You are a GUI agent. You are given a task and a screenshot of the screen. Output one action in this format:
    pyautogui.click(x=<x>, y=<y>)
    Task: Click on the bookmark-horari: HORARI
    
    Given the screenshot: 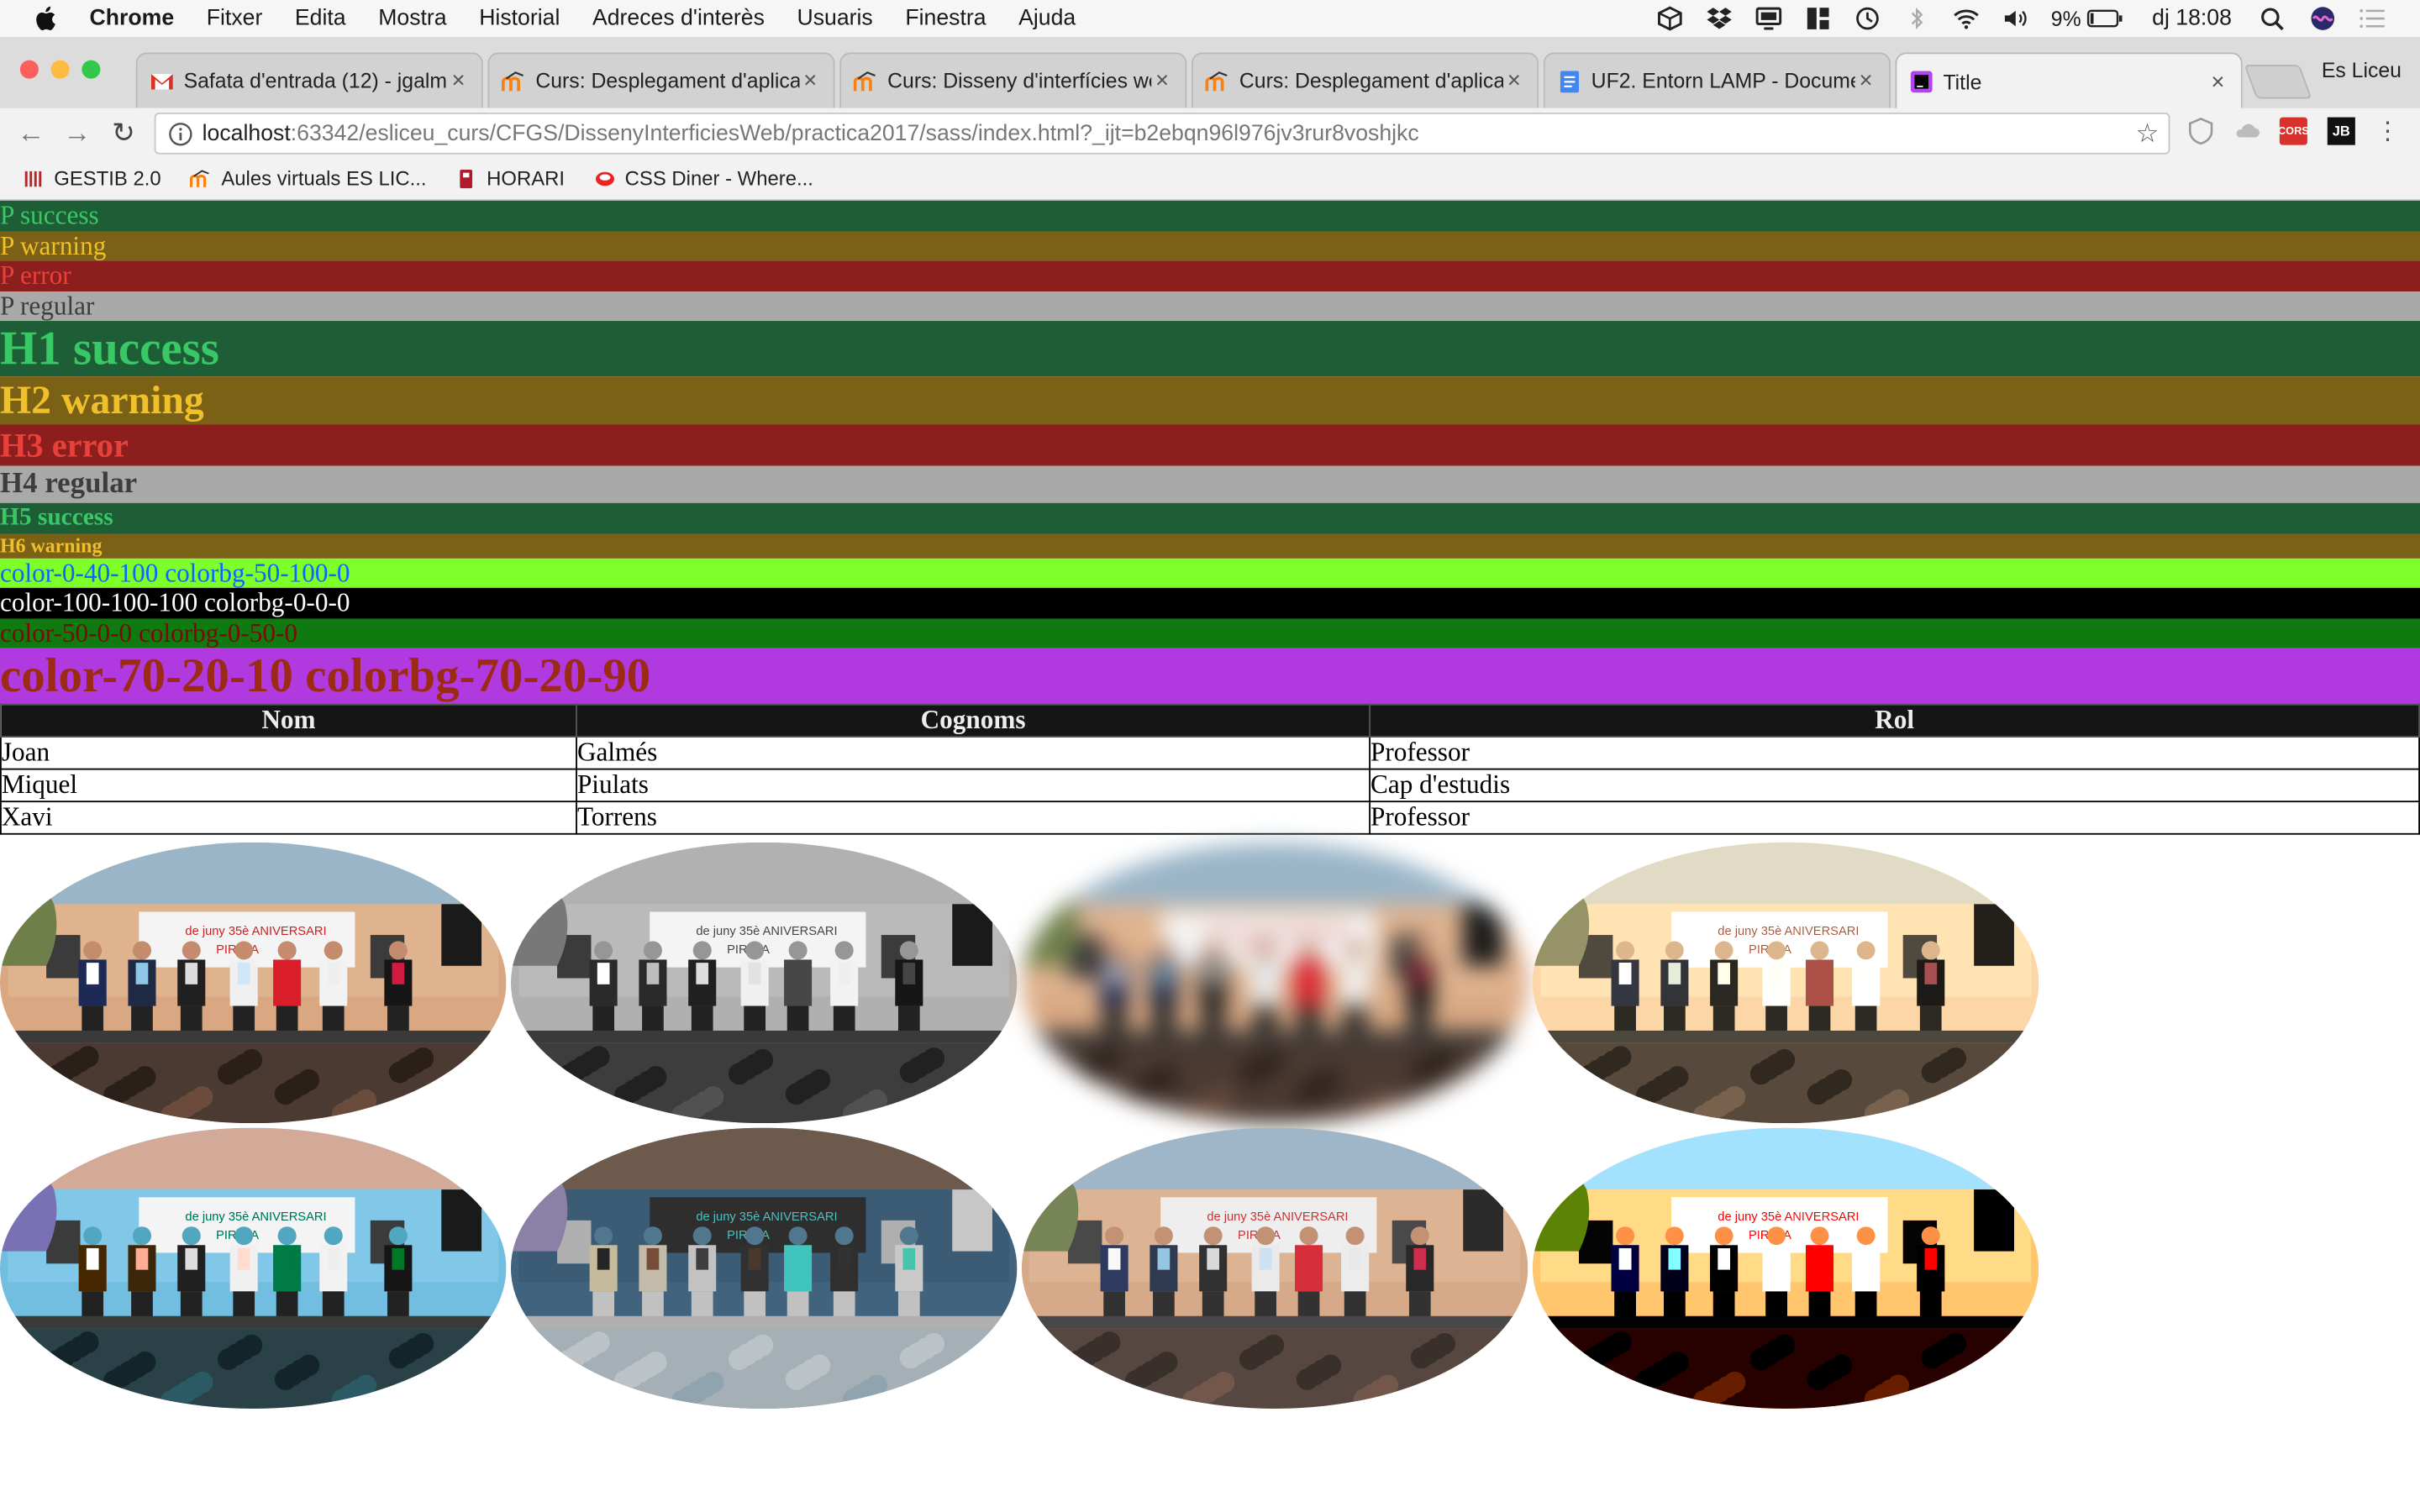 What is the action you would take?
    pyautogui.click(x=510, y=178)
    